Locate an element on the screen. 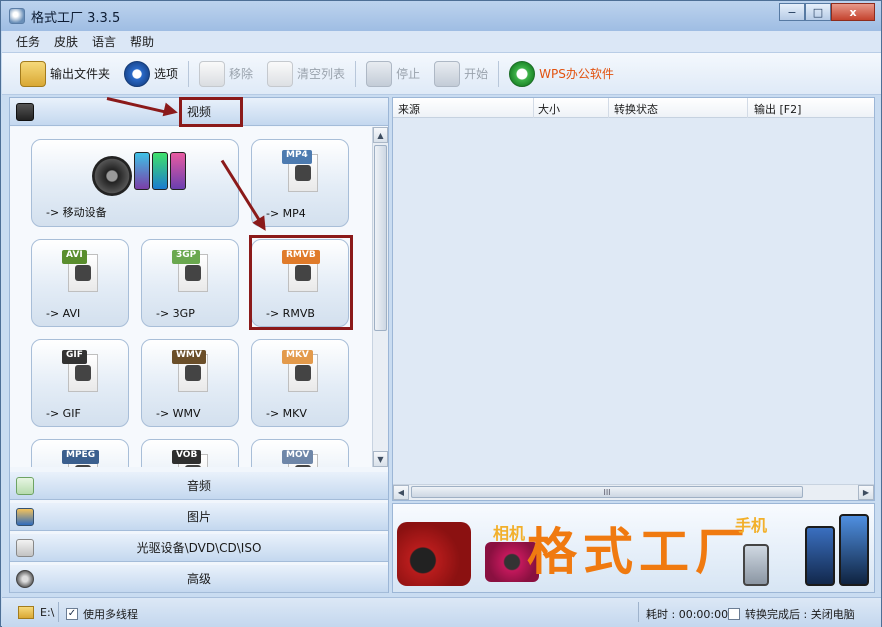  tile-label: -> WMV is located at coordinates (178, 413).